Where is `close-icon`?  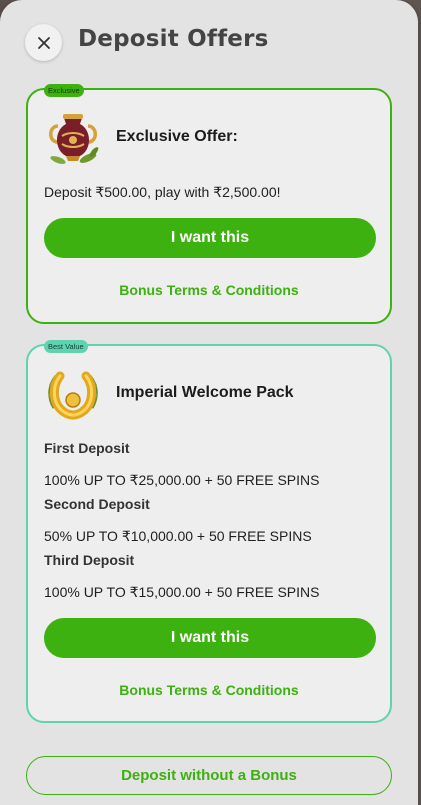
close-icon is located at coordinates (43, 42).